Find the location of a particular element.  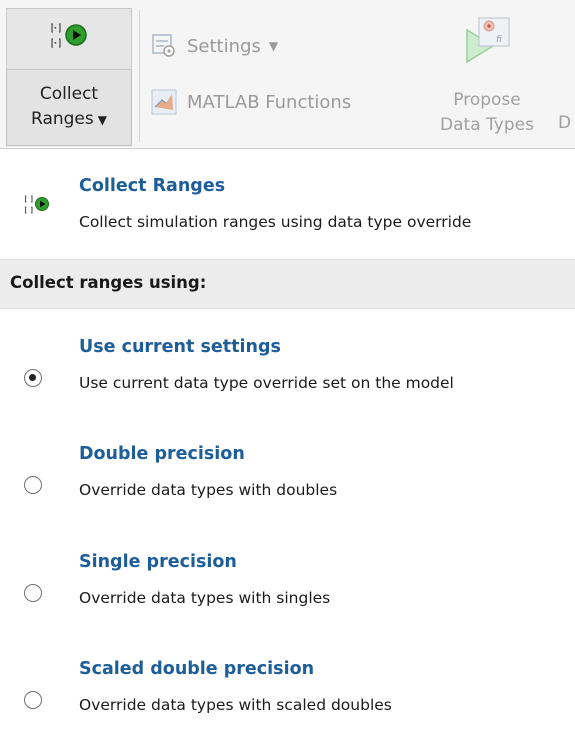

collect-label-line1: Collect is located at coordinates (69, 94).